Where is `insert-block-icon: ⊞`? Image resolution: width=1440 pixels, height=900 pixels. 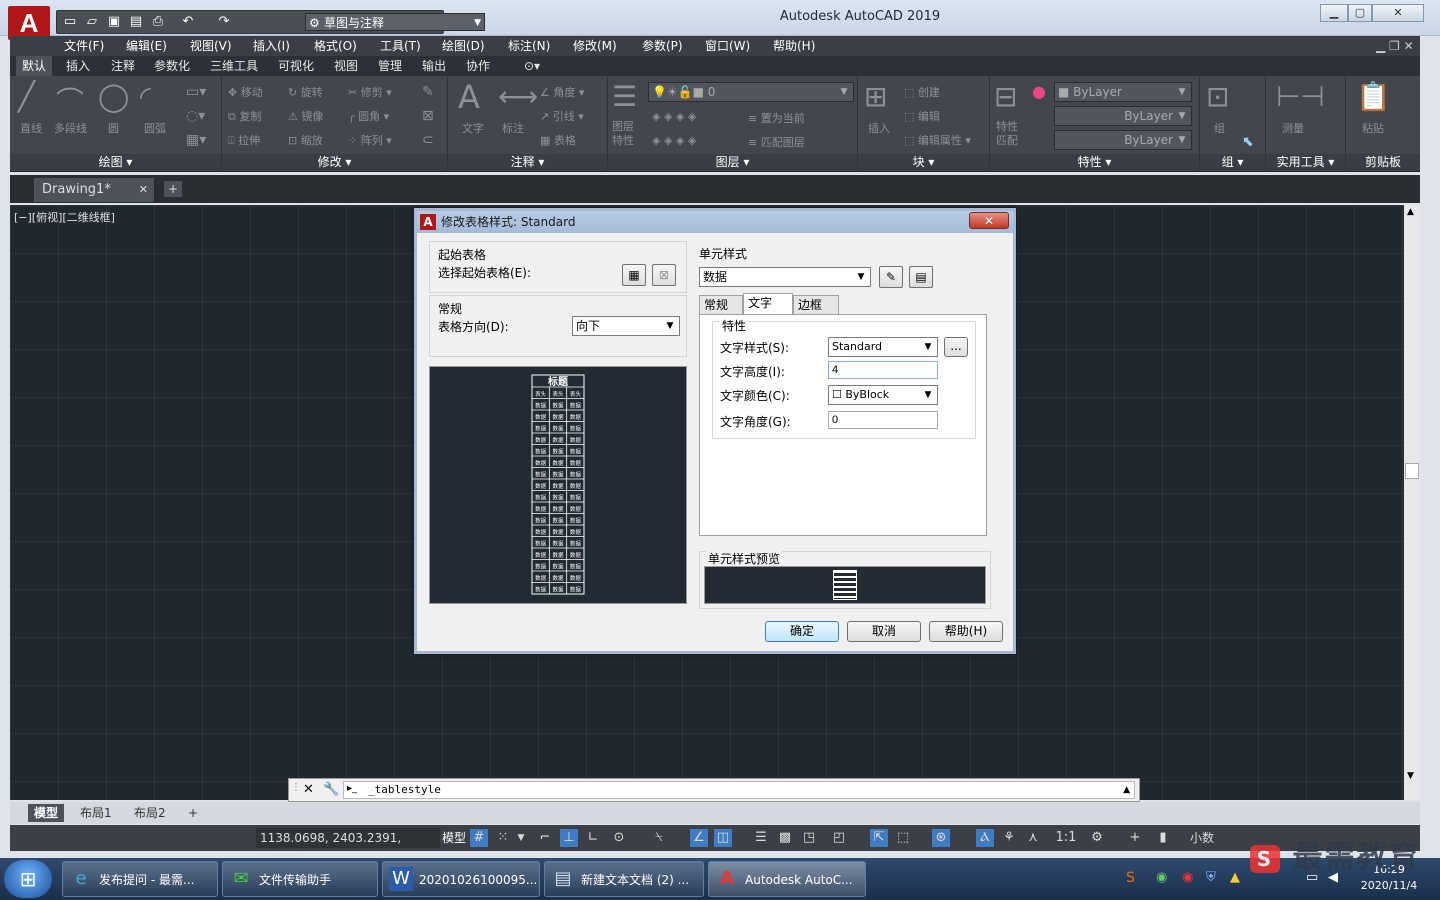
insert-block-icon: ⊞ is located at coordinates (875, 96).